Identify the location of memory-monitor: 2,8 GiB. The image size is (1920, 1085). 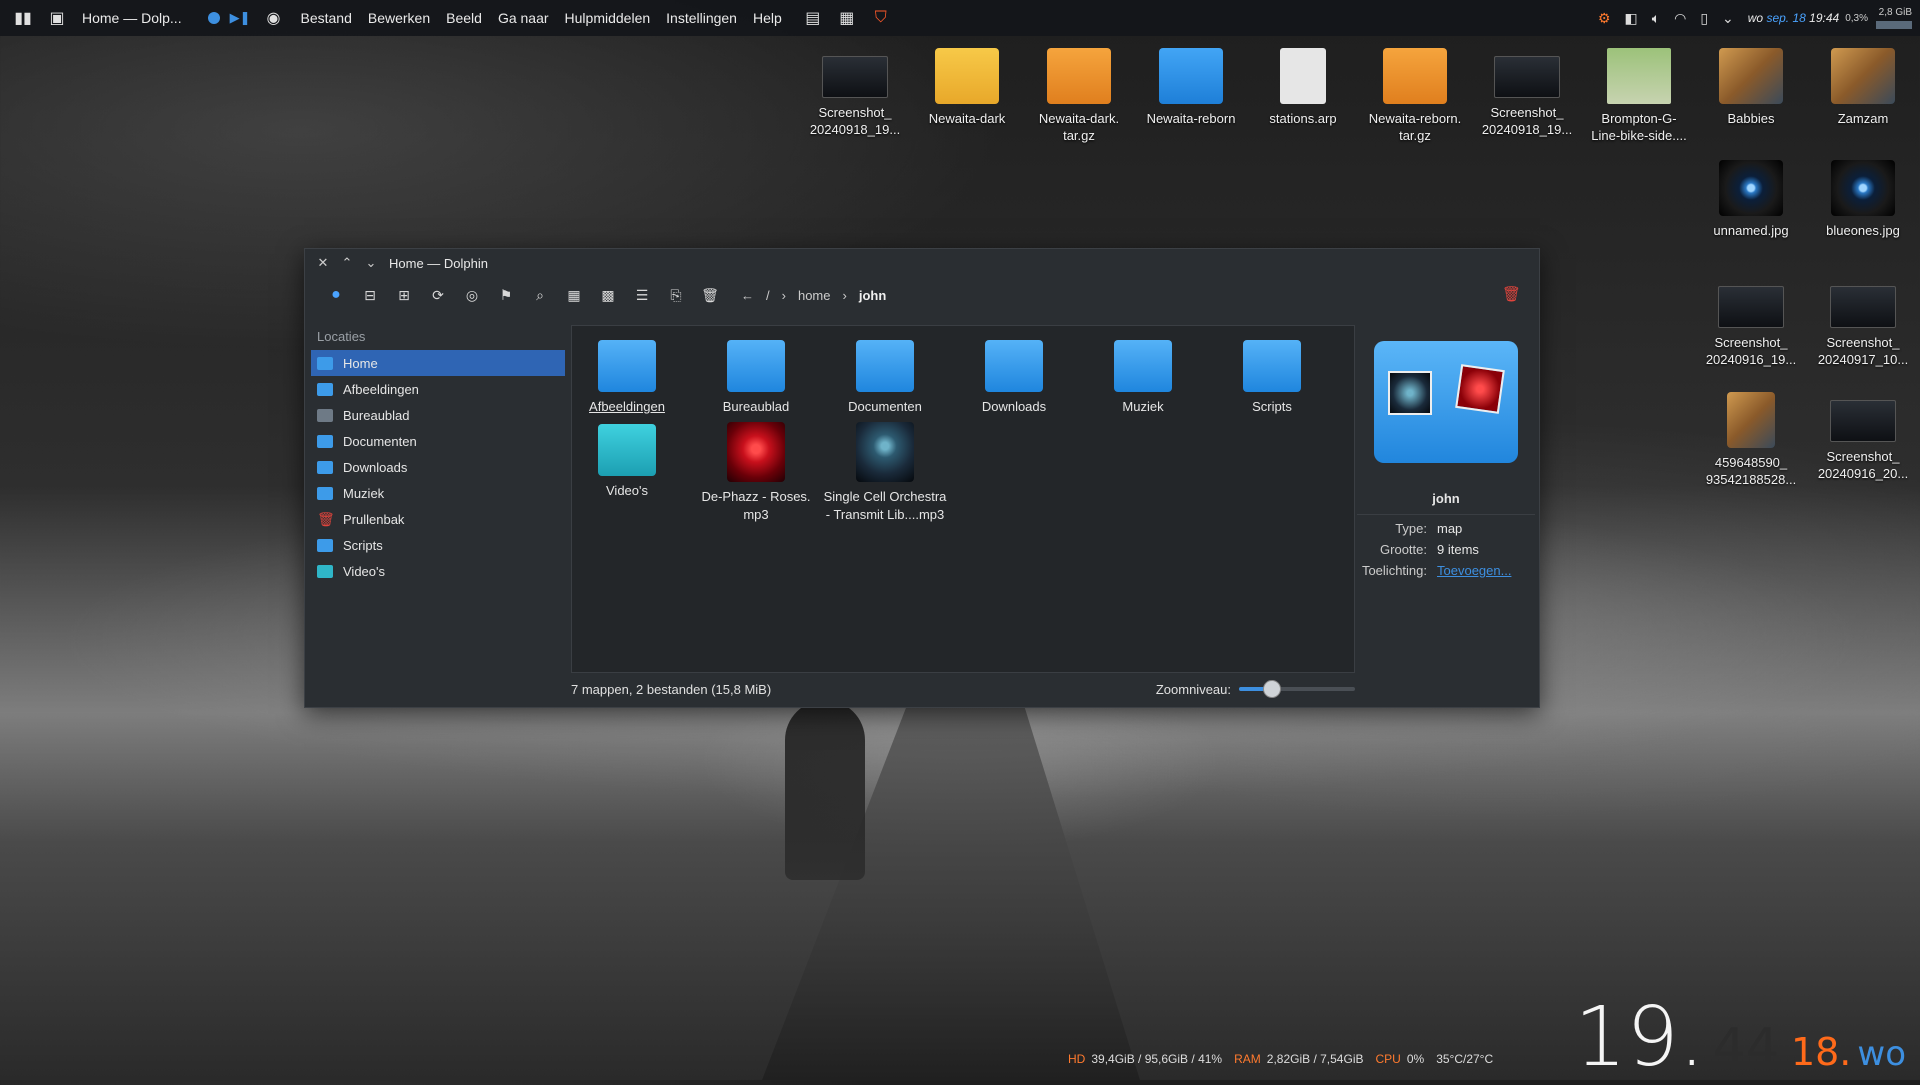
(1894, 18).